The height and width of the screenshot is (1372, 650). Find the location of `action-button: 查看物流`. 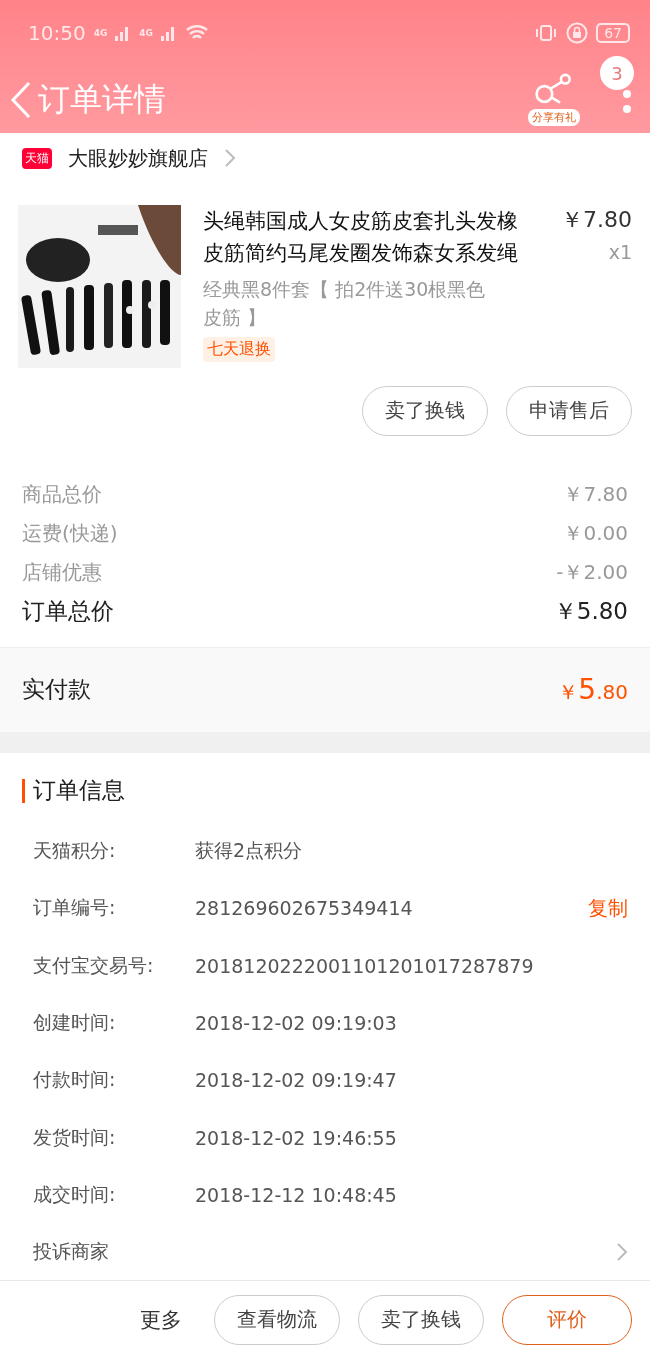

action-button: 查看物流 is located at coordinates (277, 1319).